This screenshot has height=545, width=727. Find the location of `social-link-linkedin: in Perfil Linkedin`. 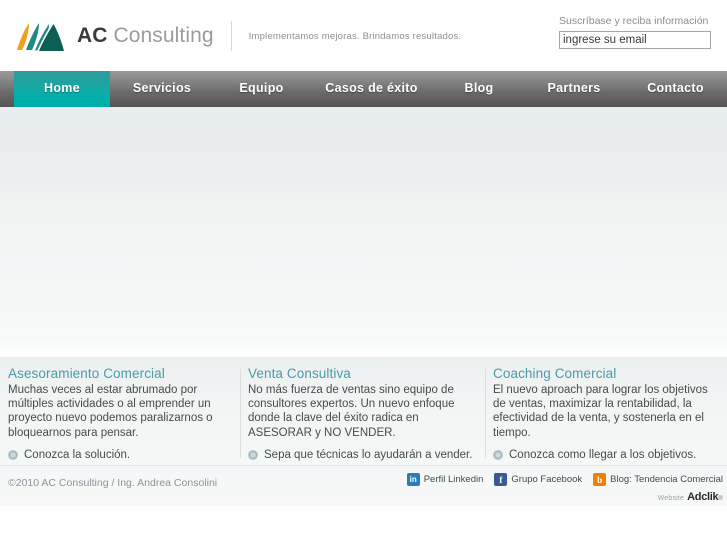

social-link-linkedin: in Perfil Linkedin is located at coordinates (445, 479).